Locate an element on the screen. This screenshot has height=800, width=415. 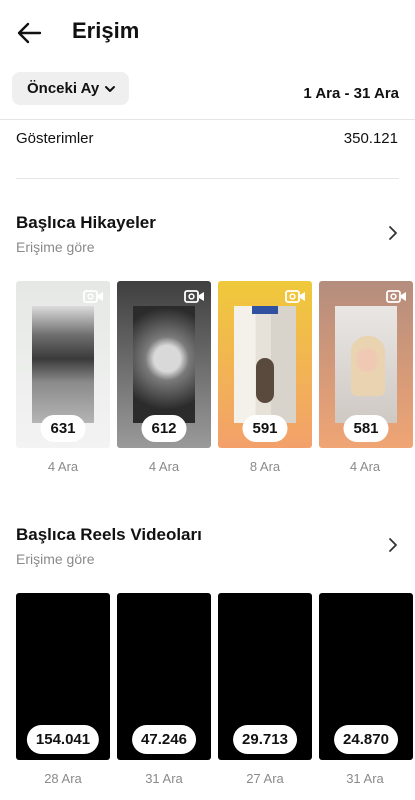
reach-count: 47.246 is located at coordinates (164, 739).